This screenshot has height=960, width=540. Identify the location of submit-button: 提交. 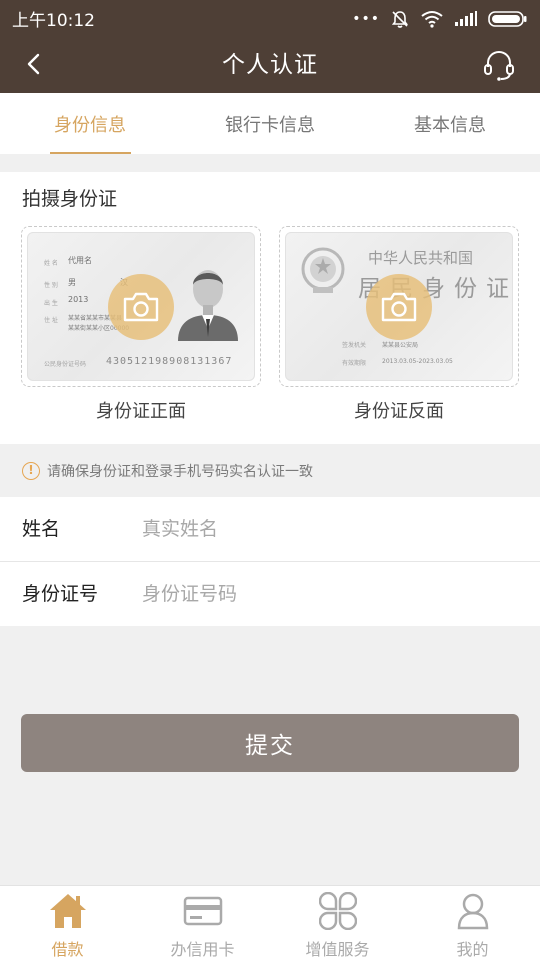
(270, 743).